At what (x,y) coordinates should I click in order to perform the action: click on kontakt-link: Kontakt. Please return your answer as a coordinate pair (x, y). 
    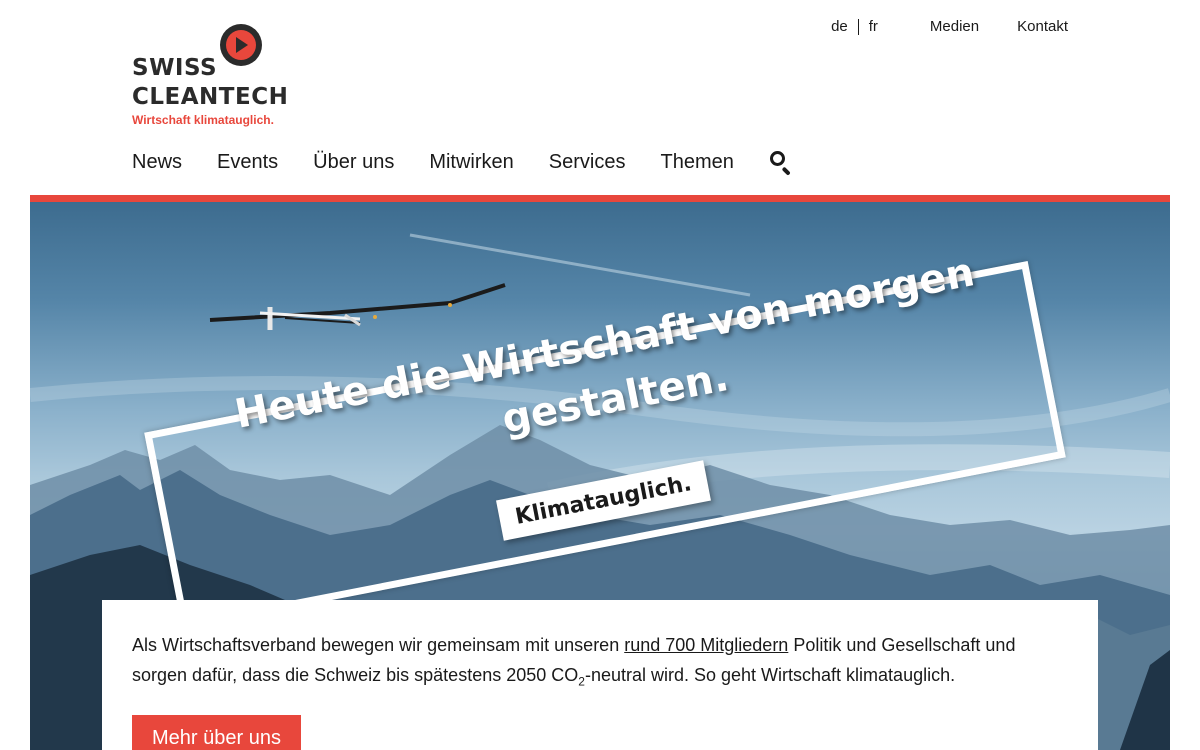
    Looking at the image, I should click on (1042, 26).